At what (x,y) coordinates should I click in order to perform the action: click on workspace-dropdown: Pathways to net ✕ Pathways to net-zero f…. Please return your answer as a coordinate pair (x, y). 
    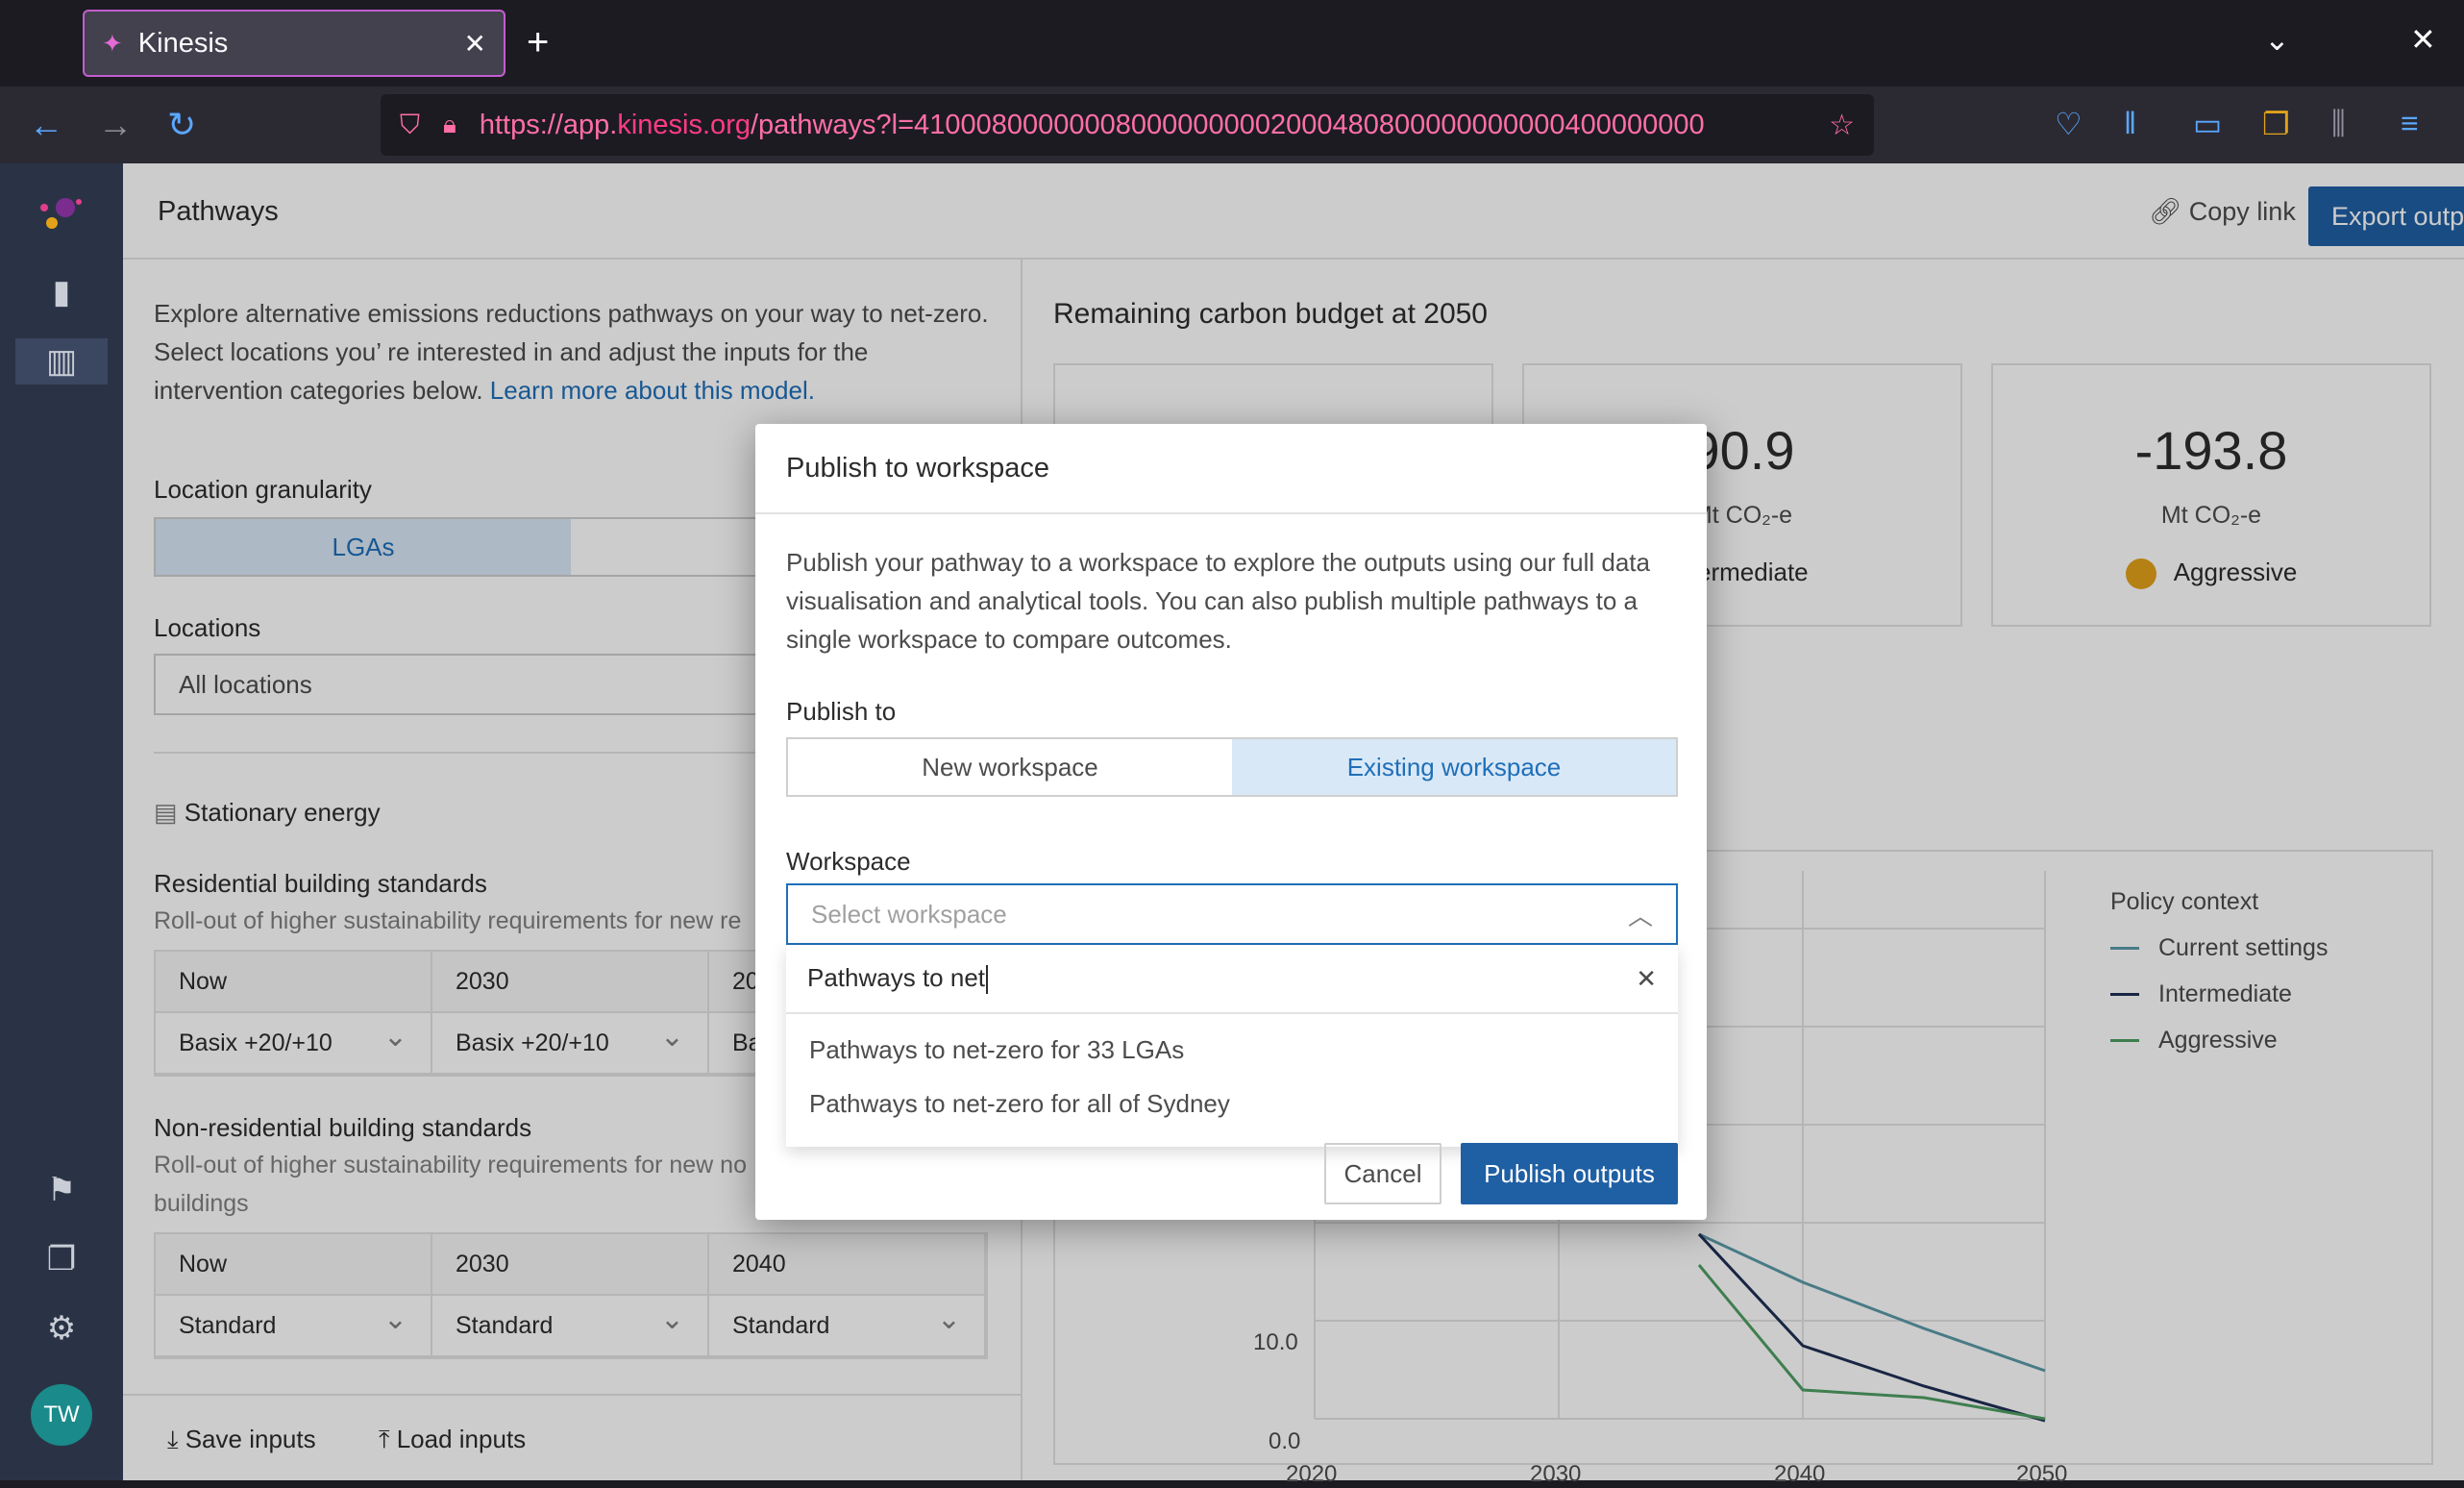
    Looking at the image, I should click on (1232, 1046).